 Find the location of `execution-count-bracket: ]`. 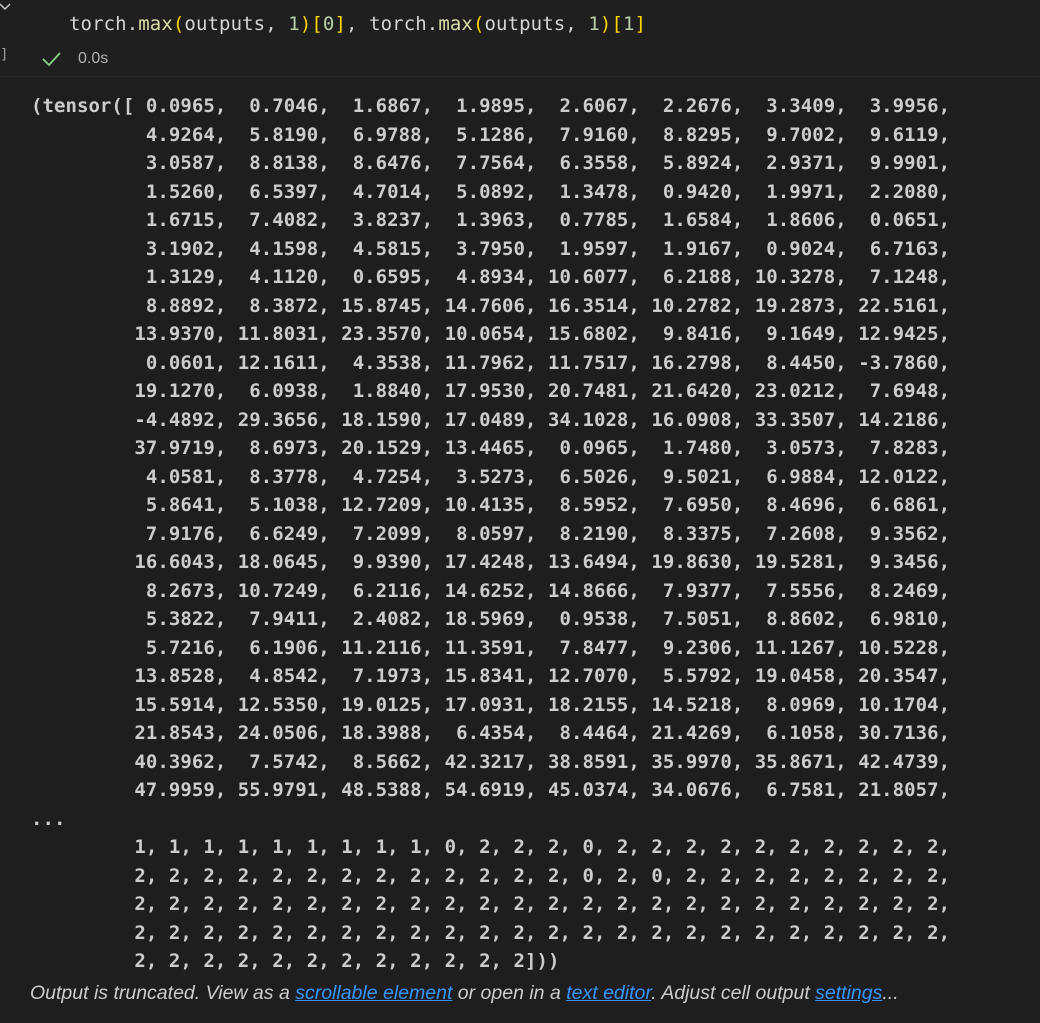

execution-count-bracket: ] is located at coordinates (4, 55).